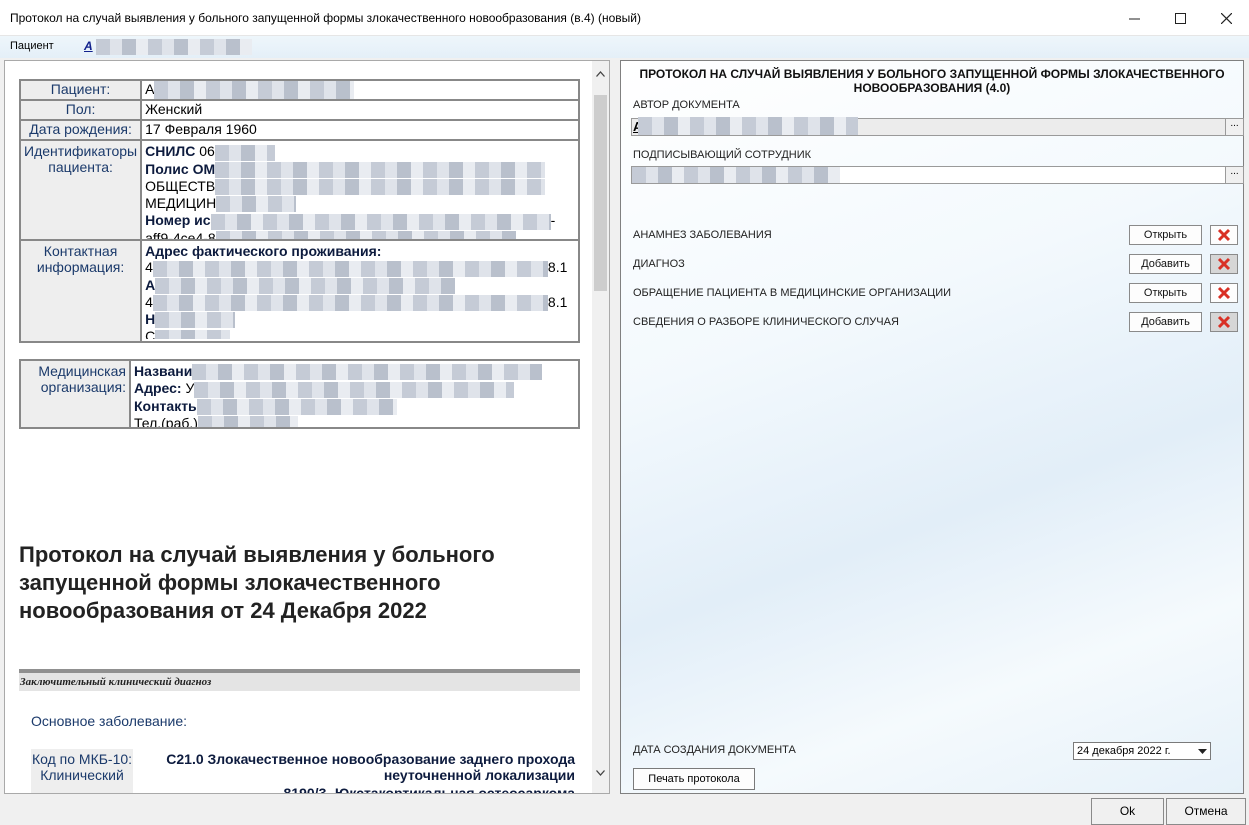 This screenshot has height=825, width=1249. I want to click on org-label: Медицинская организация:, so click(75, 394).